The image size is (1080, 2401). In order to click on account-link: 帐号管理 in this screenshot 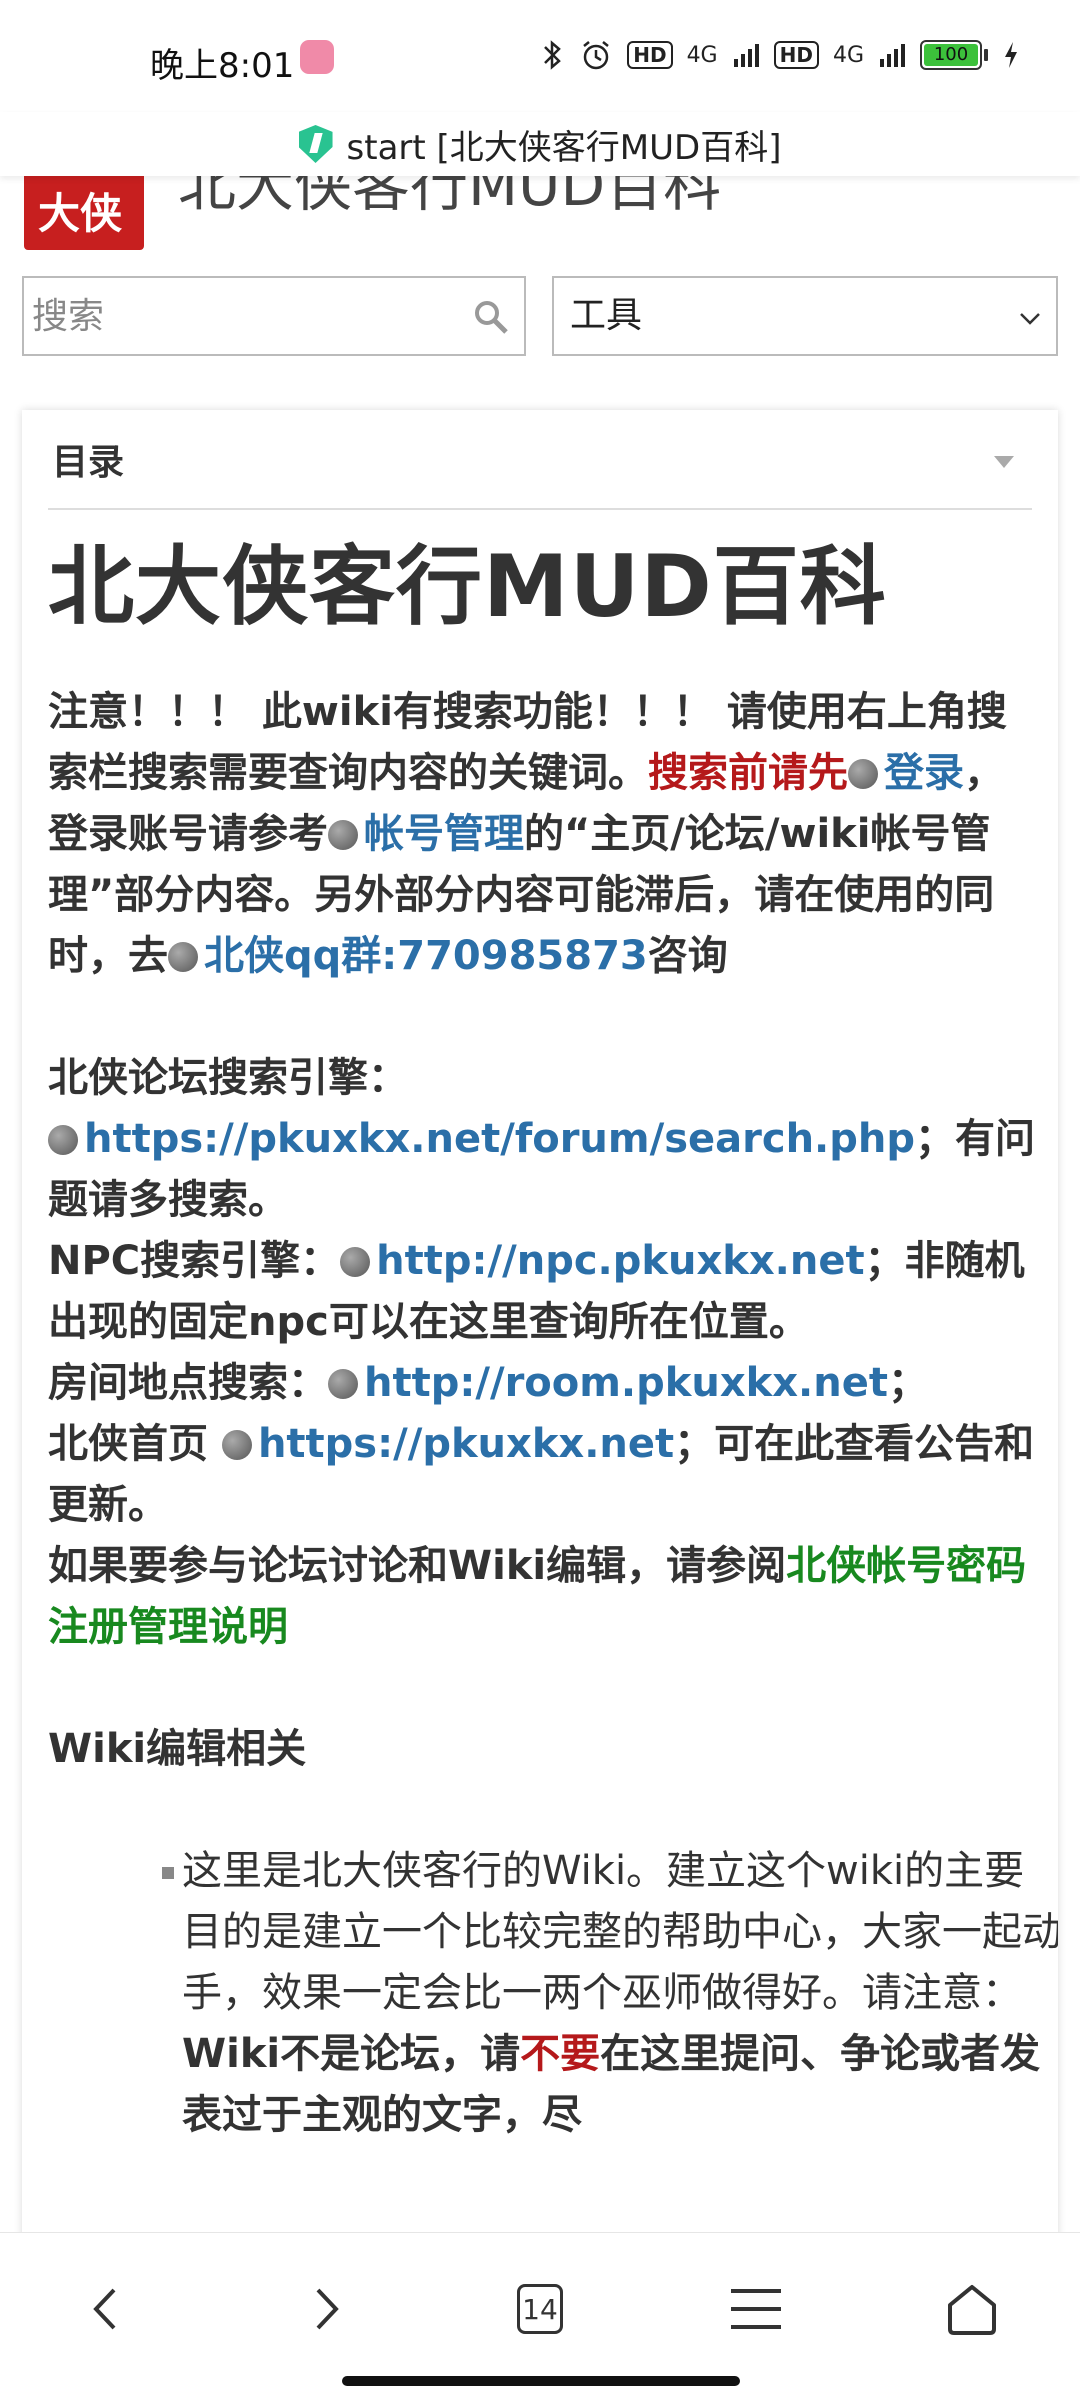, I will do `click(444, 834)`.